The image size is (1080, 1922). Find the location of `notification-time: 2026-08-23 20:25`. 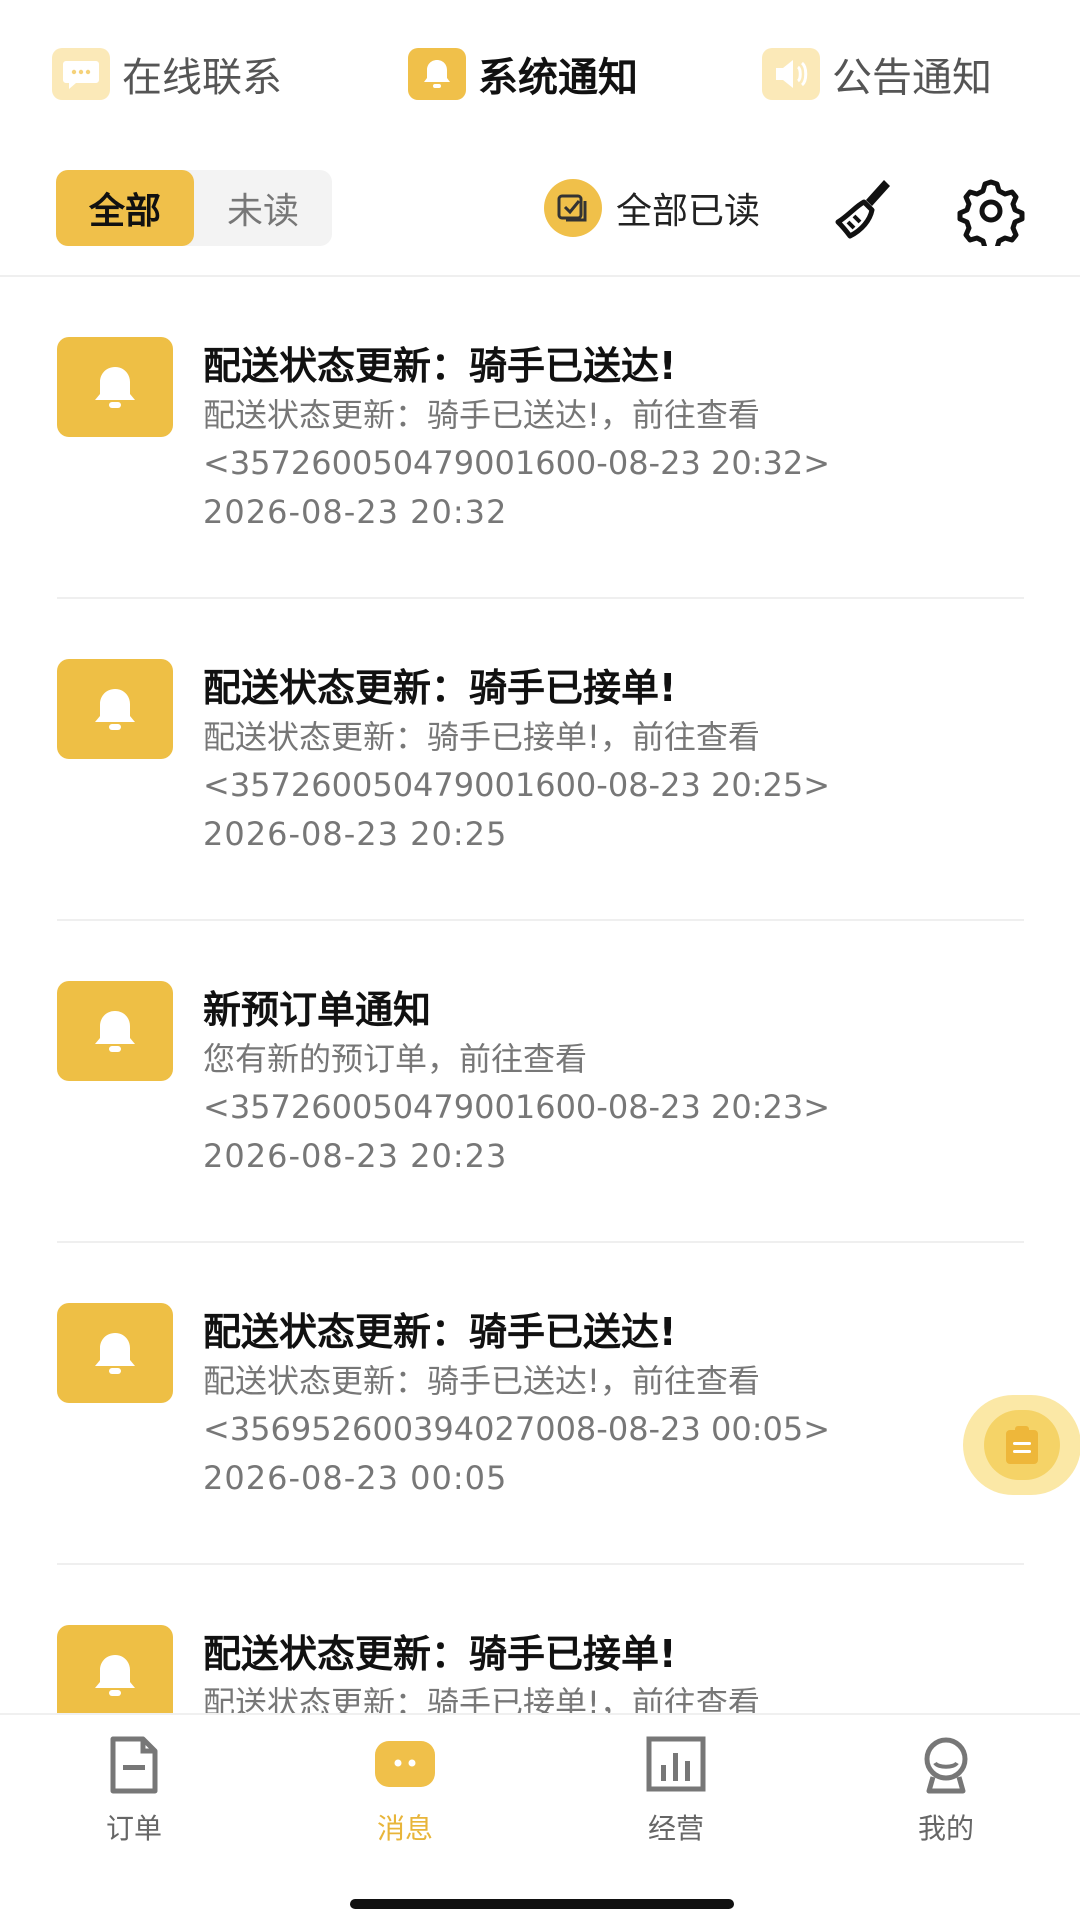

notification-time: 2026-08-23 20:25 is located at coordinates (355, 834).